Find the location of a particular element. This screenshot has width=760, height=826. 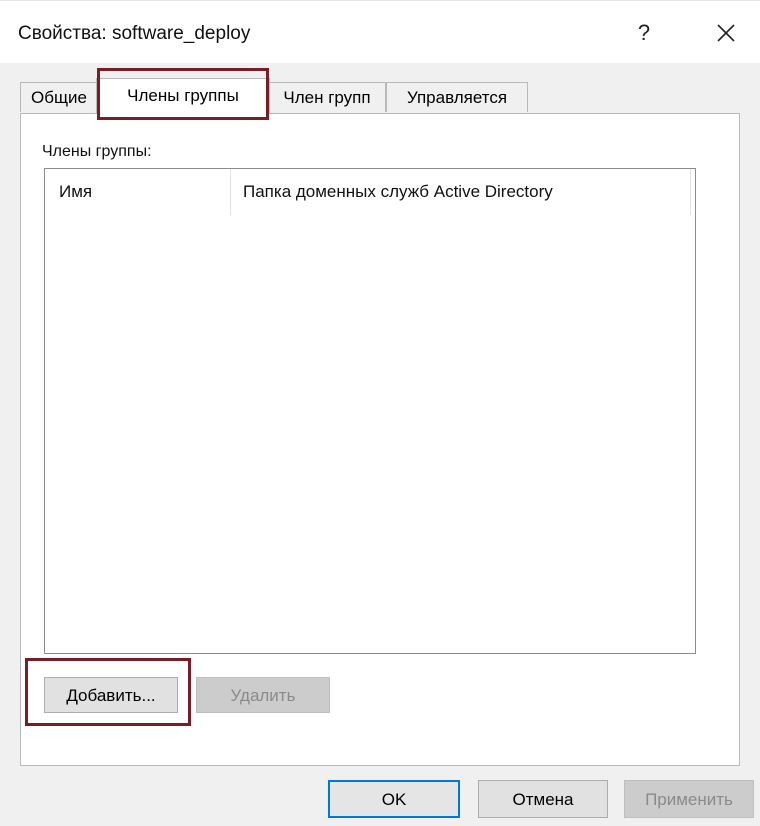

column-header-name: Имя is located at coordinates (138, 192).